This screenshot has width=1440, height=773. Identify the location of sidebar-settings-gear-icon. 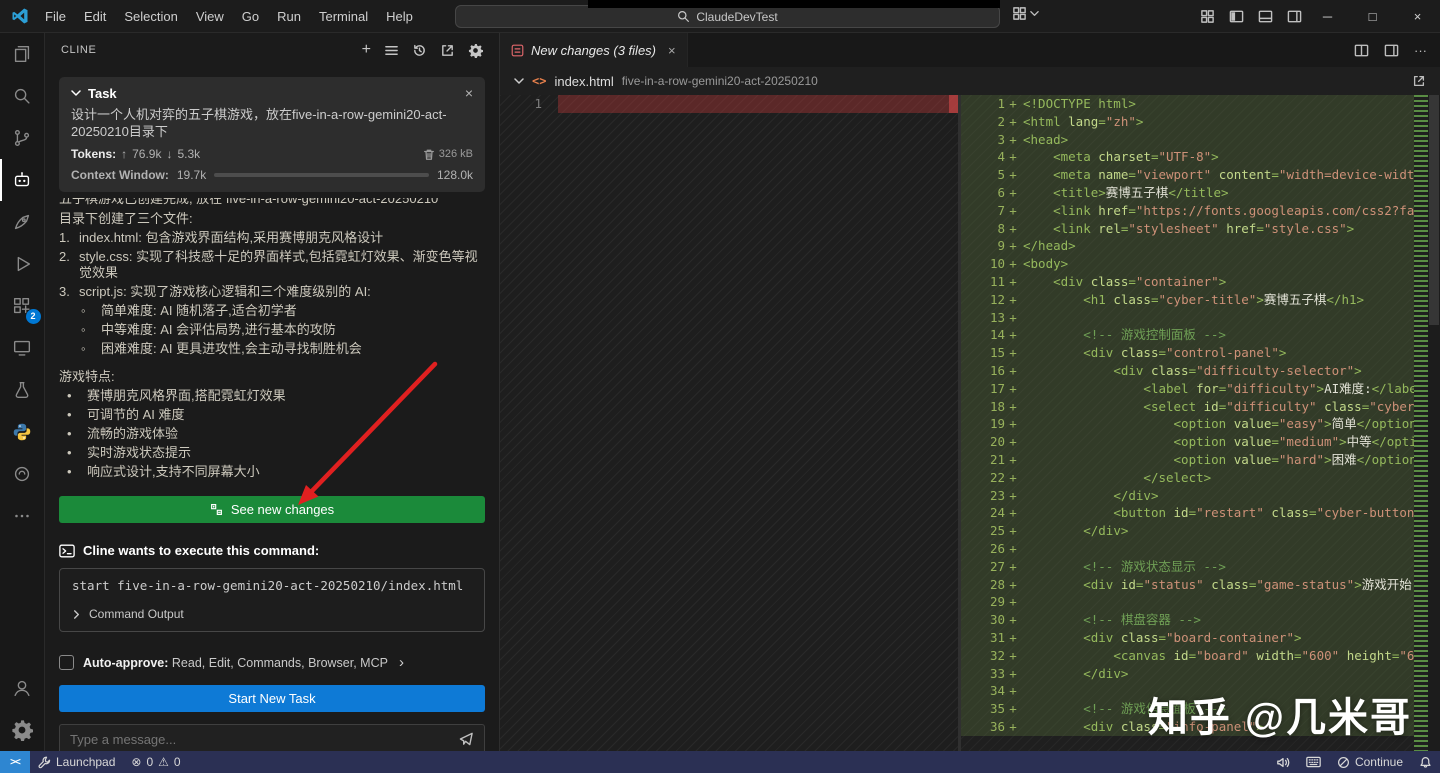
(475, 50).